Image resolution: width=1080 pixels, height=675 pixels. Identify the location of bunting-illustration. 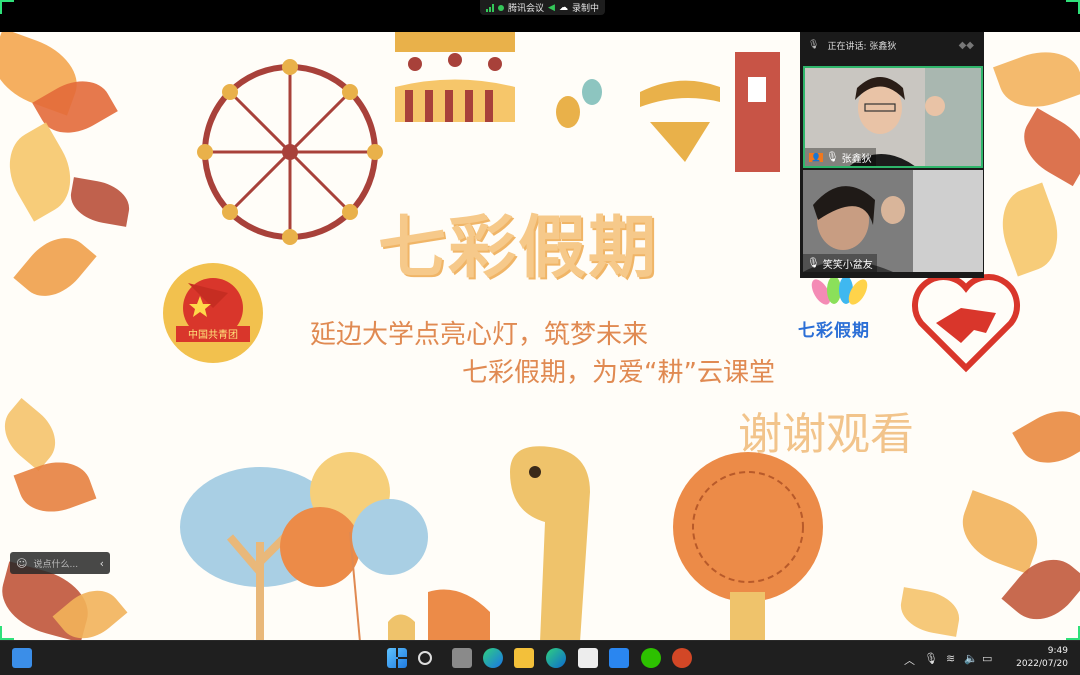
(710, 112).